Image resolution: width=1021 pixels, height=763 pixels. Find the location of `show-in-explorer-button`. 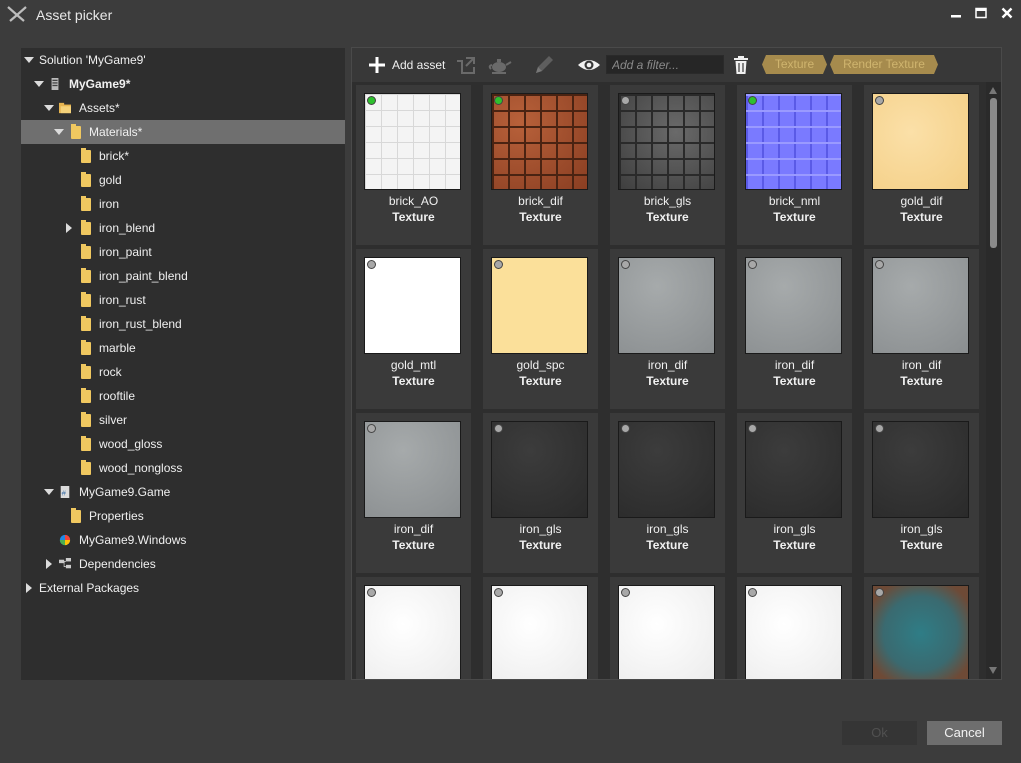

show-in-explorer-button is located at coordinates (466, 65).